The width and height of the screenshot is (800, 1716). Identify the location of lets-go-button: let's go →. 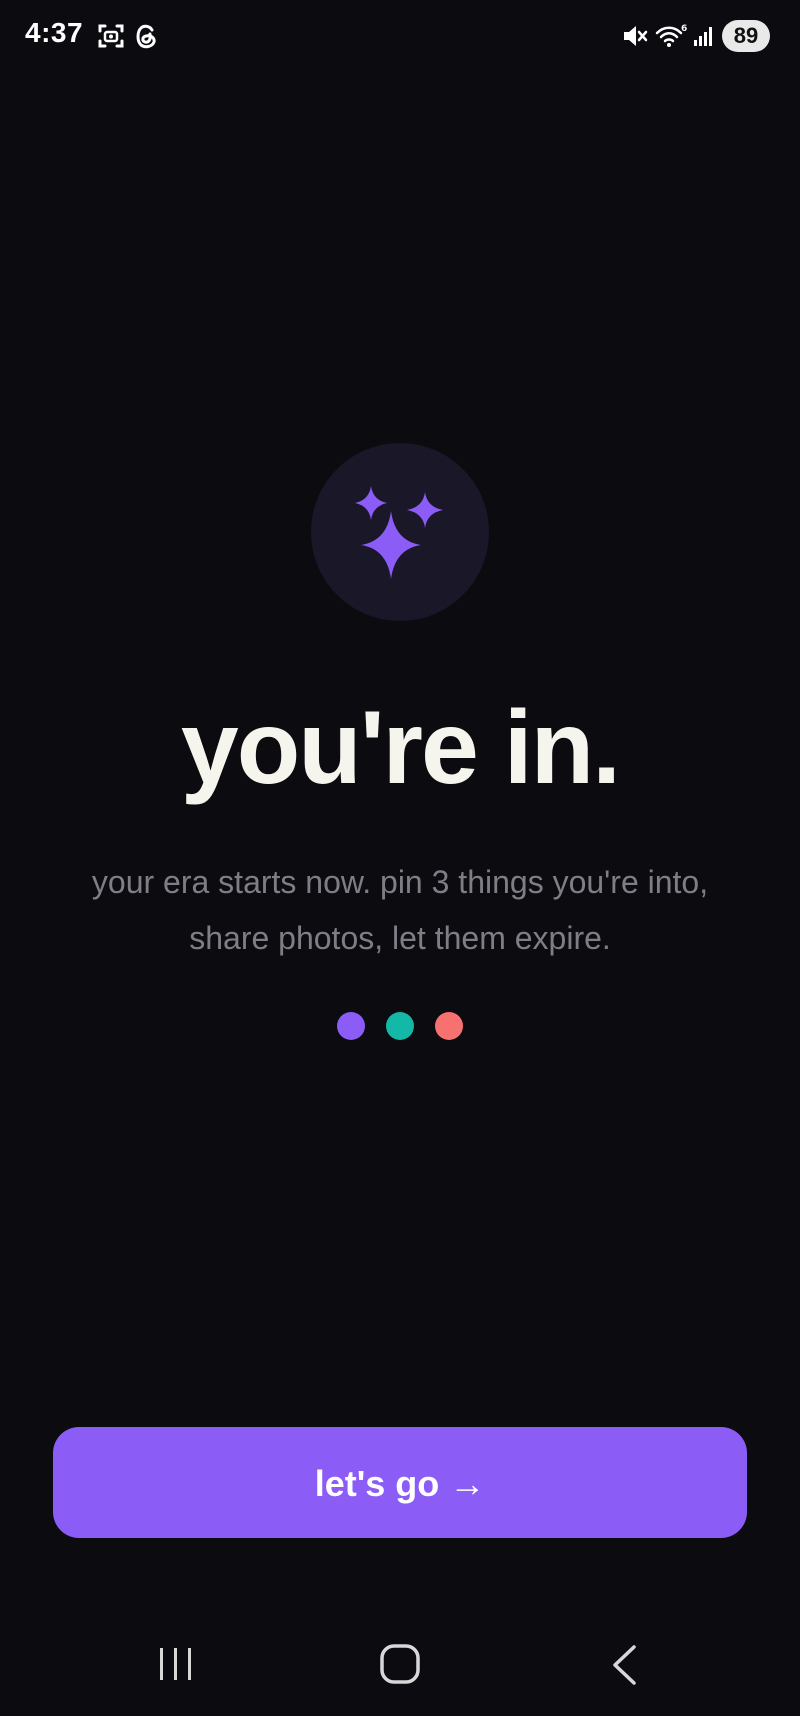
(400, 1482).